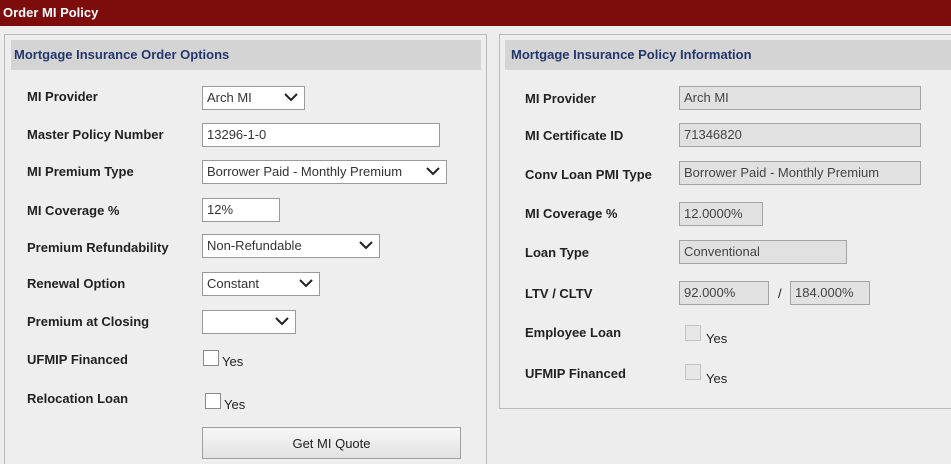 The width and height of the screenshot is (951, 464). Describe the element at coordinates (475, 13) in the screenshot. I see `window-title: Order MI Policy` at that location.